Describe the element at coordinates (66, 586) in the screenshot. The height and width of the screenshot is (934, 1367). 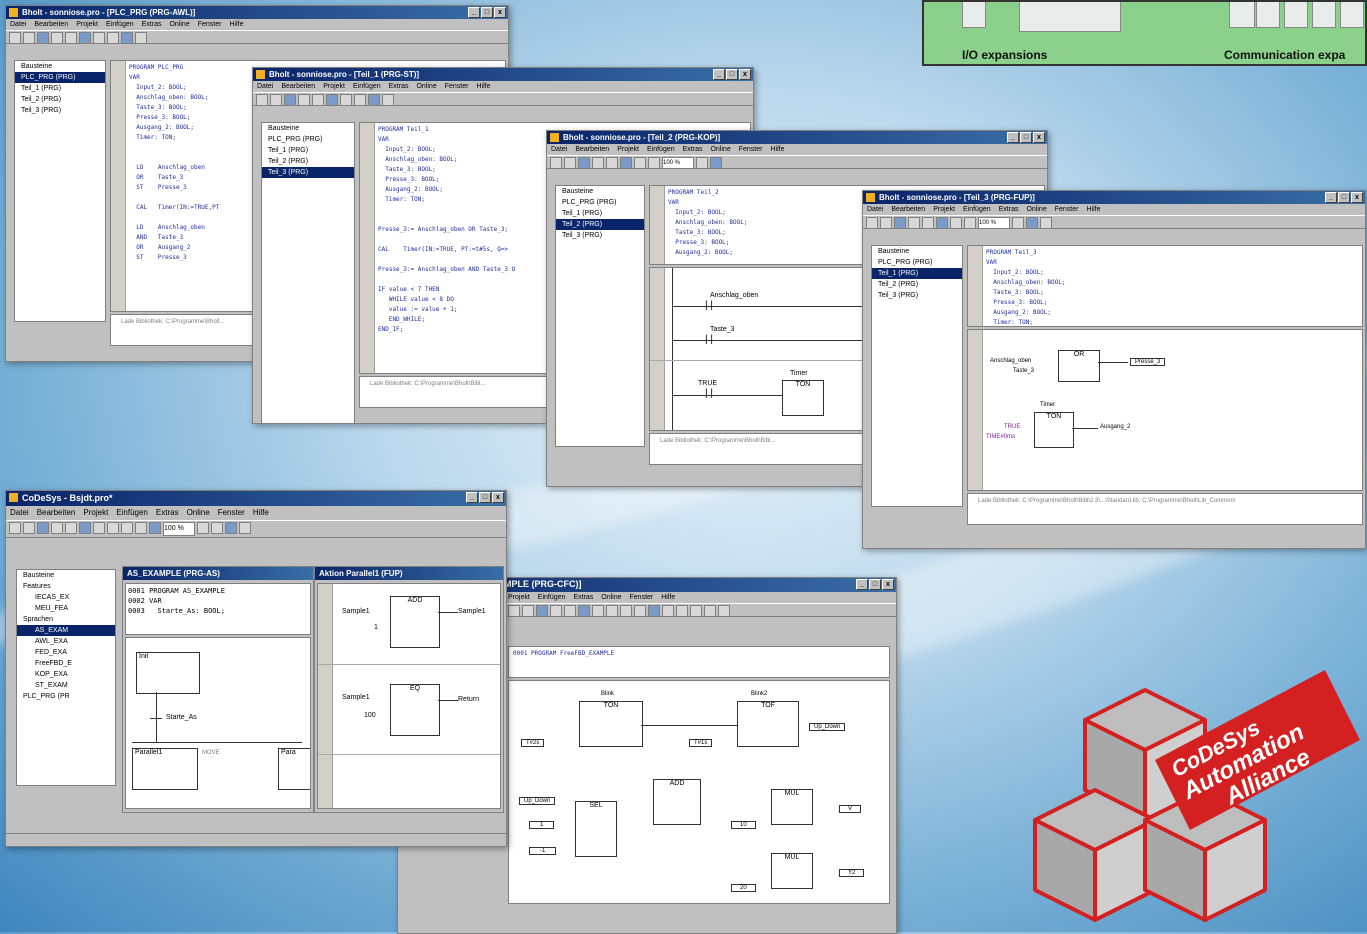
I see `tree-folder: Features` at that location.